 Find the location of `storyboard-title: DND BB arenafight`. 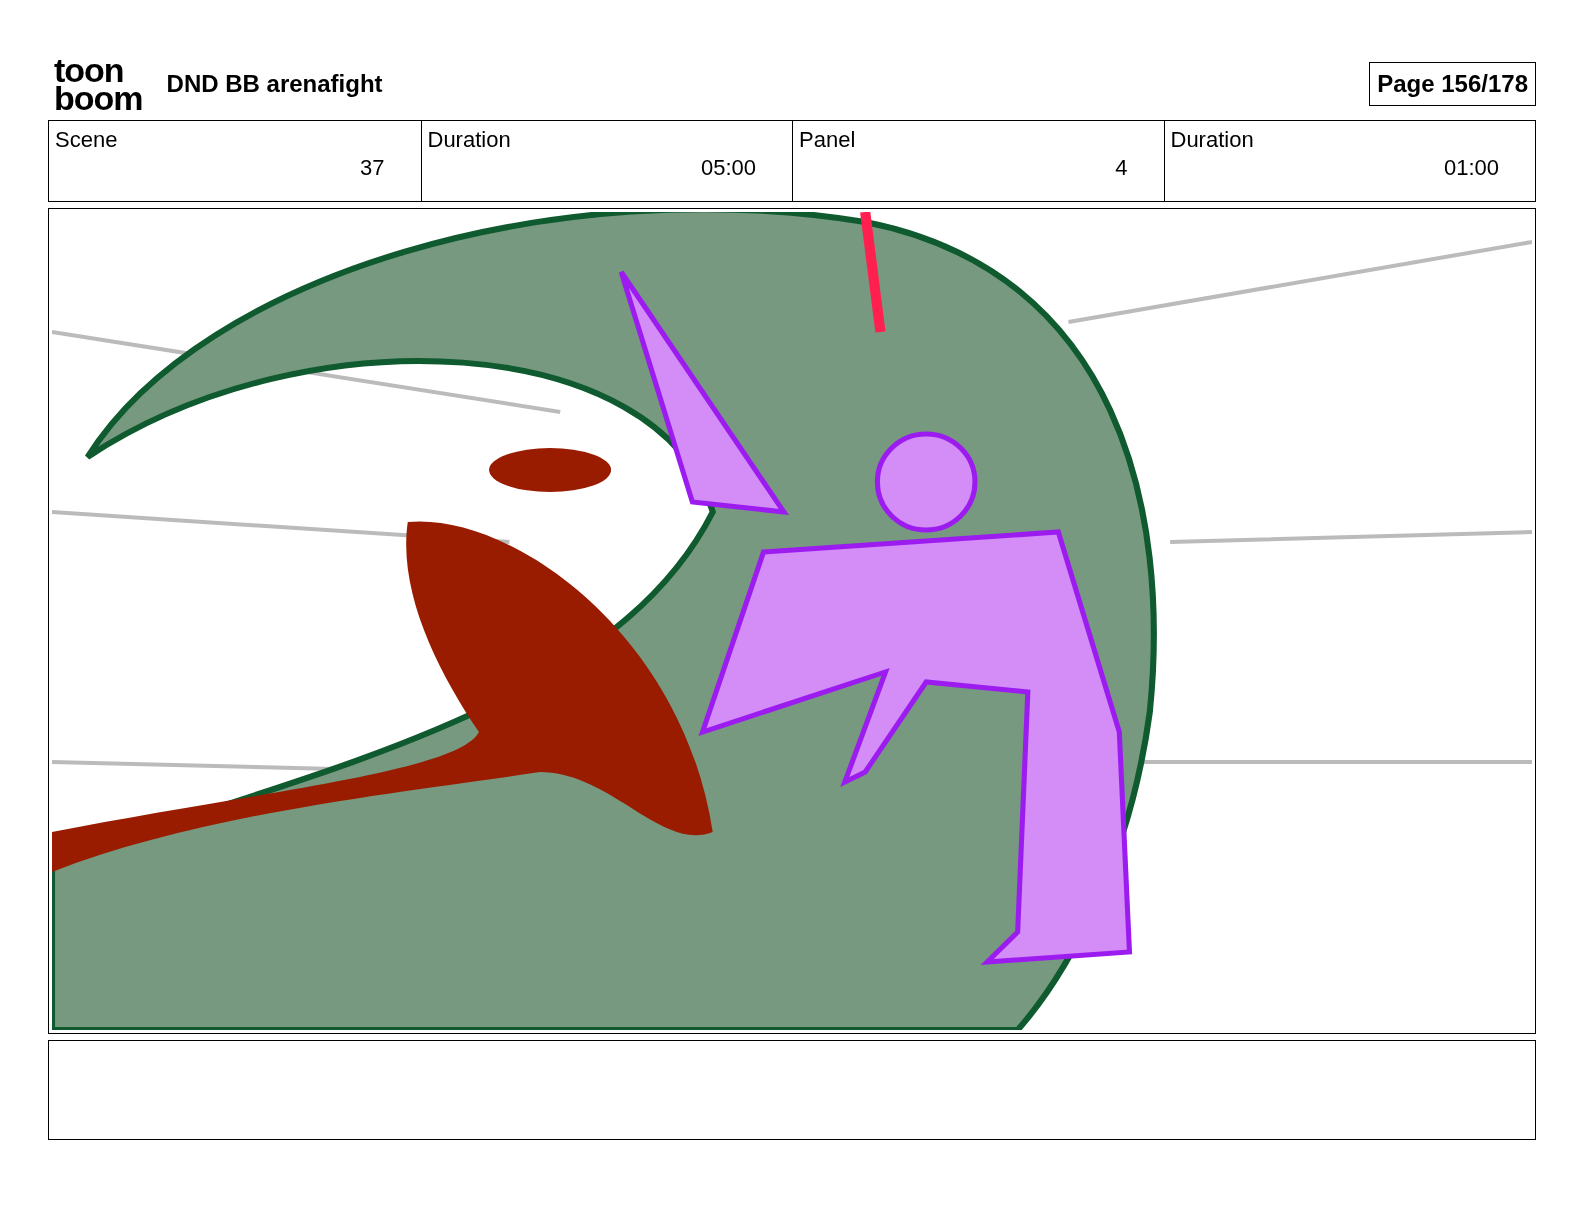

storyboard-title: DND BB arenafight is located at coordinates (274, 84).